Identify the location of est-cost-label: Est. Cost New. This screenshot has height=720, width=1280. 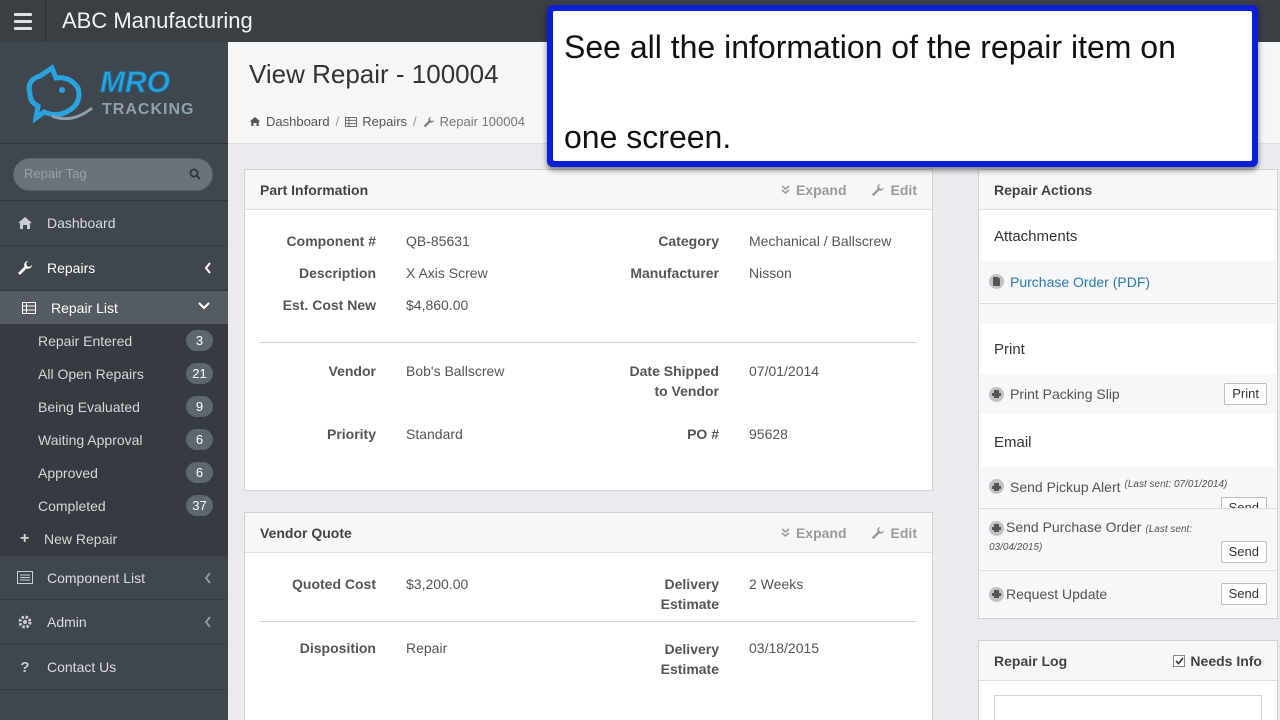
(329, 305).